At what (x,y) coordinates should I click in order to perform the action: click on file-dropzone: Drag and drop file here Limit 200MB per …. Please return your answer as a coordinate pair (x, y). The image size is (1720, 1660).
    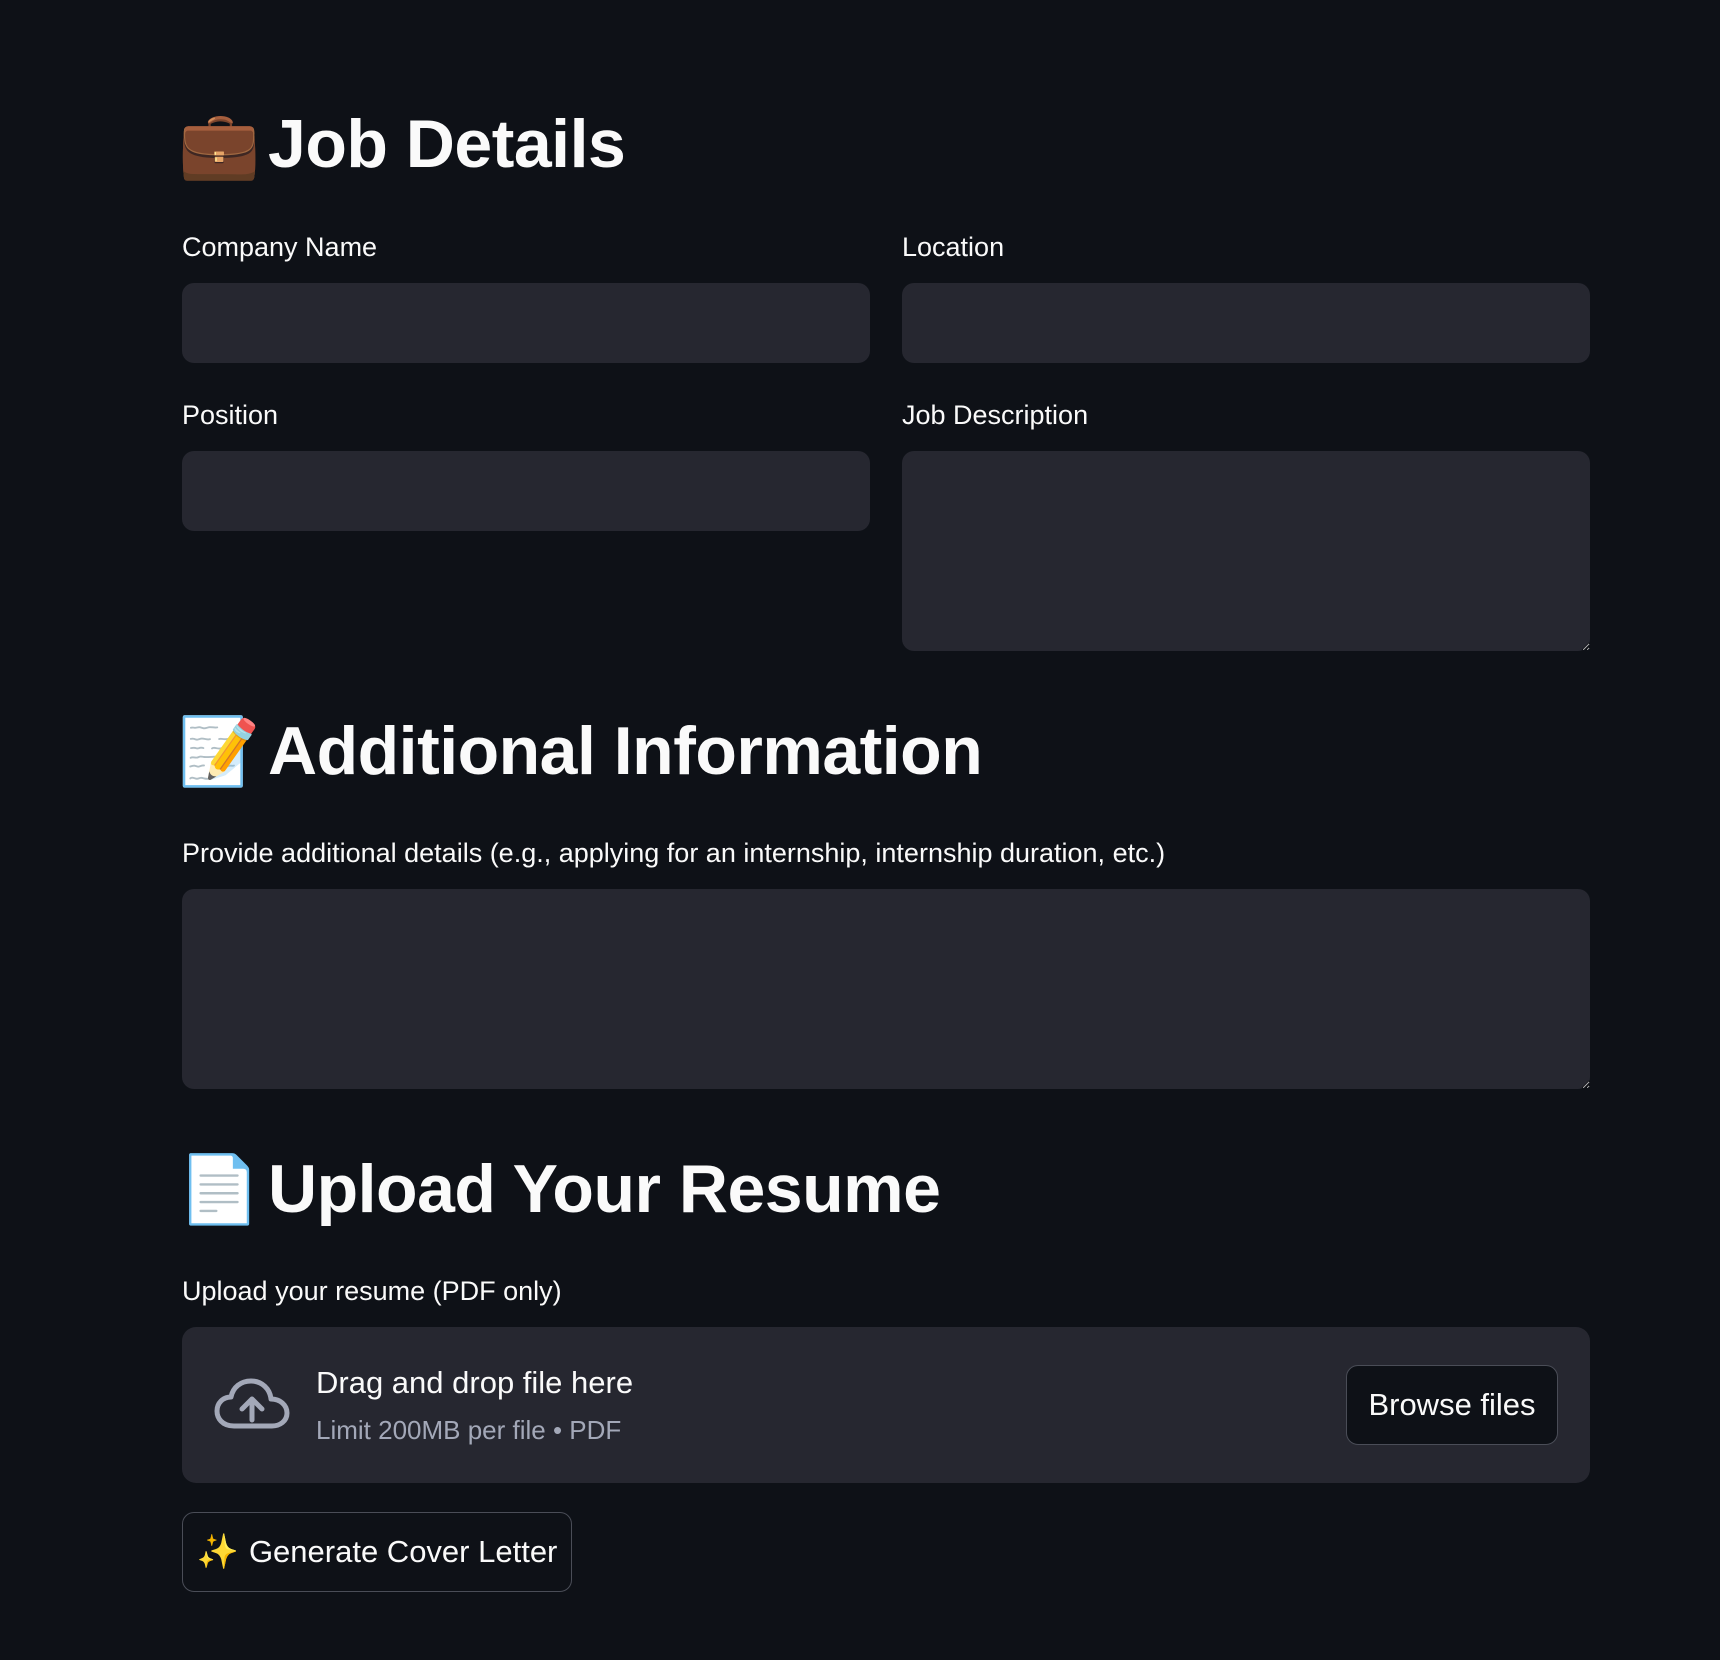
    Looking at the image, I should click on (886, 1405).